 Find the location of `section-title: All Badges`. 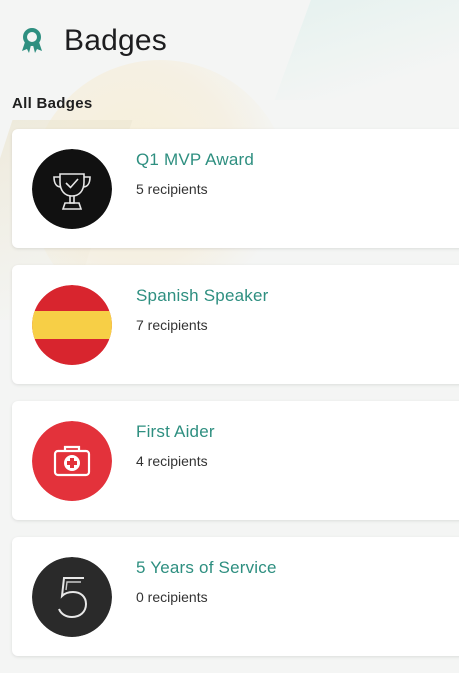

section-title: All Badges is located at coordinates (52, 103).